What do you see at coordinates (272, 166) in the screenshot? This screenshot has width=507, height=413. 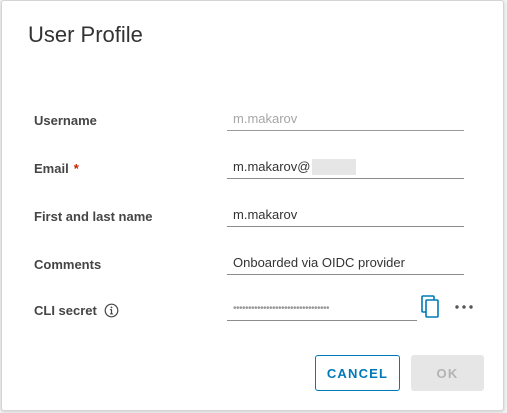 I see `email-value: m.makarov@` at bounding box center [272, 166].